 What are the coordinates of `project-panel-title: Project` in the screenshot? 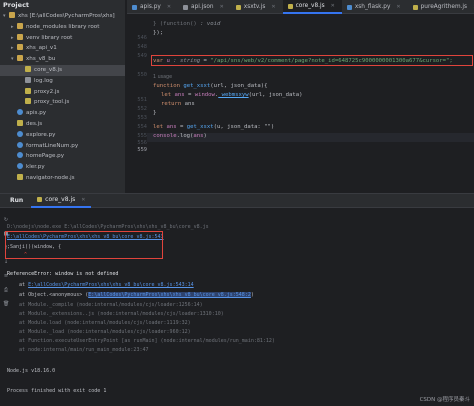 It's located at (62, 5).